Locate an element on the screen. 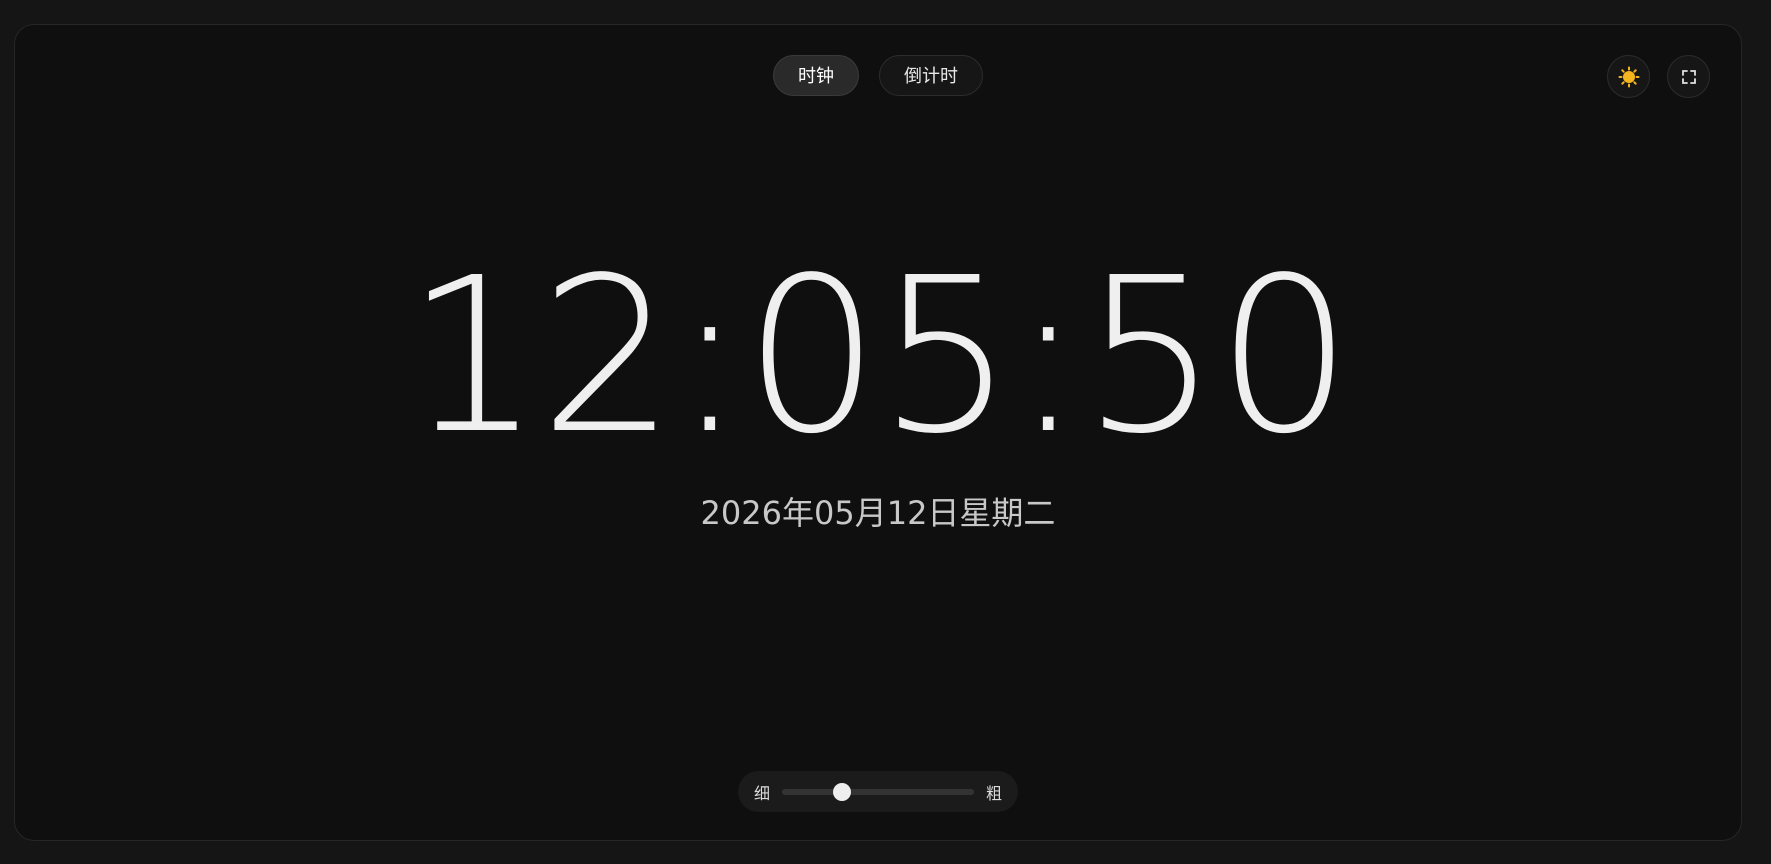  font-weight-control: 细 粗 is located at coordinates (878, 791).